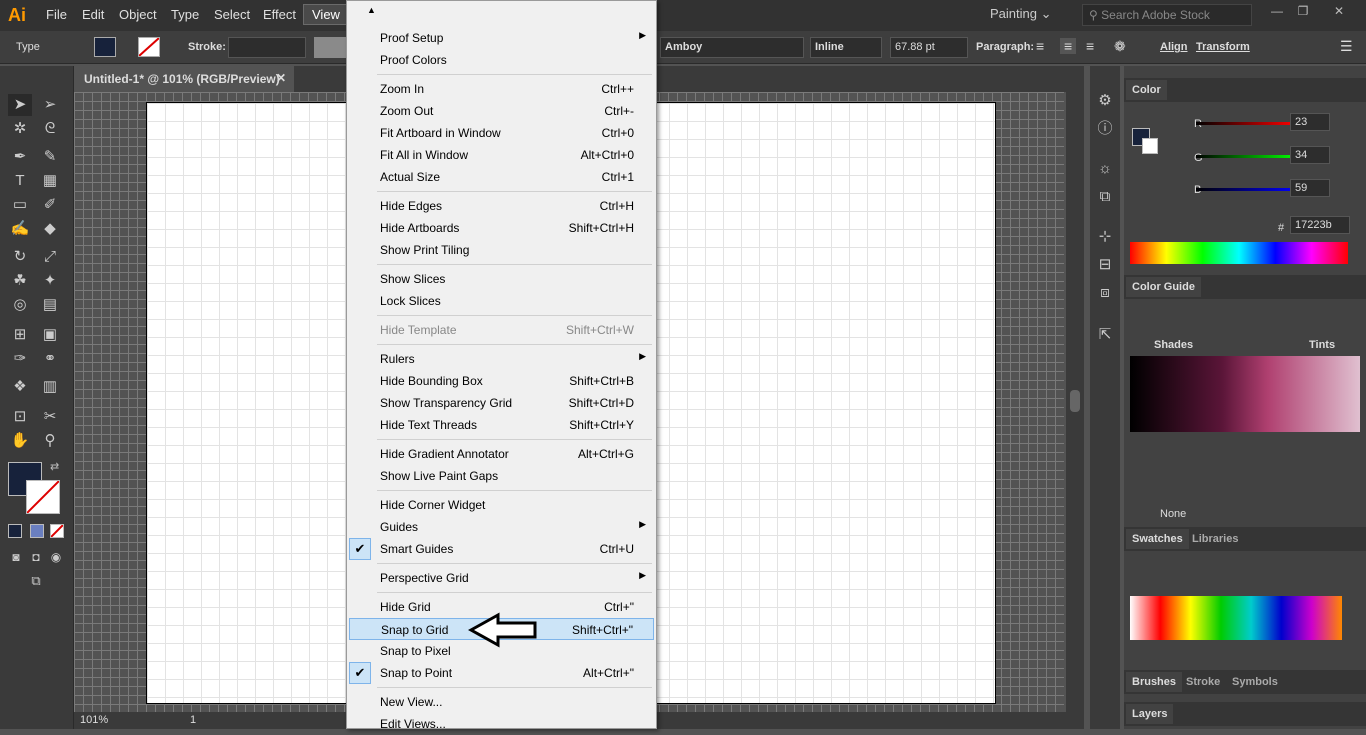 The width and height of the screenshot is (1366, 735). What do you see at coordinates (1040, 46) in the screenshot?
I see `align-left-icon: ≡` at bounding box center [1040, 46].